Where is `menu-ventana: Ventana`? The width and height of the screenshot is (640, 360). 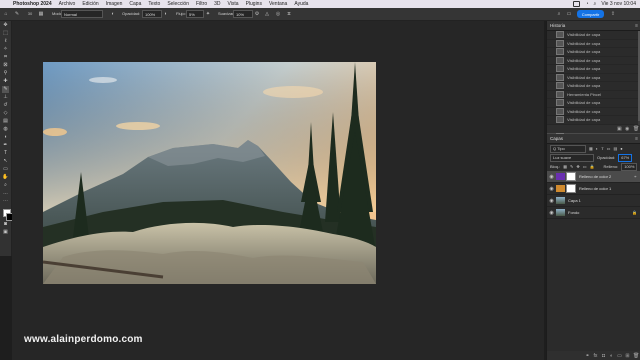
menu-ventana: Ventana is located at coordinates (278, 4).